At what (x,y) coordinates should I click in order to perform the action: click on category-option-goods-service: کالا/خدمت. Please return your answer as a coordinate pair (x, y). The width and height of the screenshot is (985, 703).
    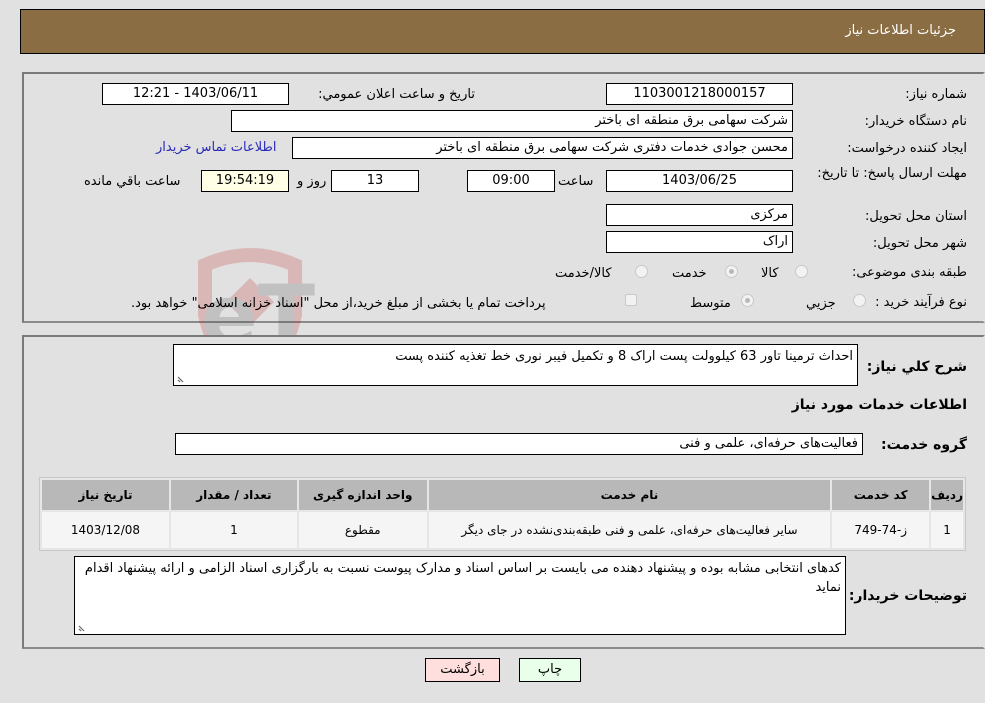
    Looking at the image, I should click on (583, 273).